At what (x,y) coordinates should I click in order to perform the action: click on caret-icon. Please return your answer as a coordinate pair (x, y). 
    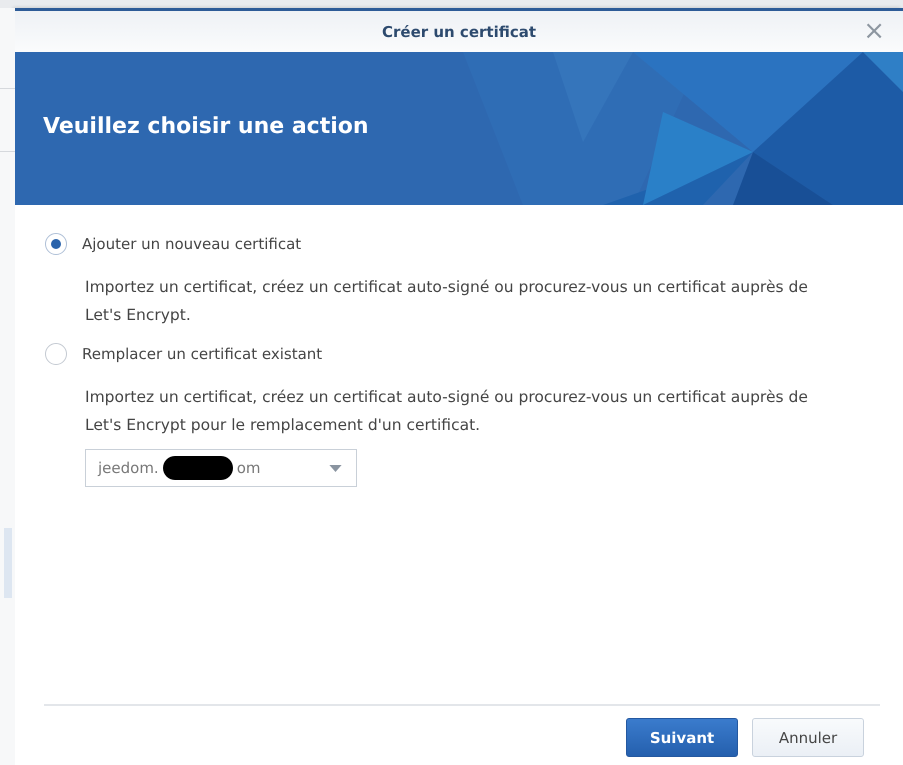
    Looking at the image, I should click on (335, 468).